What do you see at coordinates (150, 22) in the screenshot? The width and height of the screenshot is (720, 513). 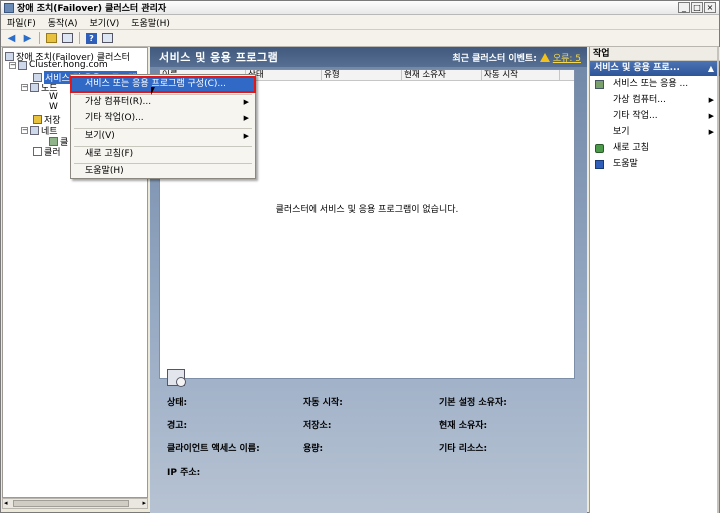 I see `menu-help: 도움말(H)` at bounding box center [150, 22].